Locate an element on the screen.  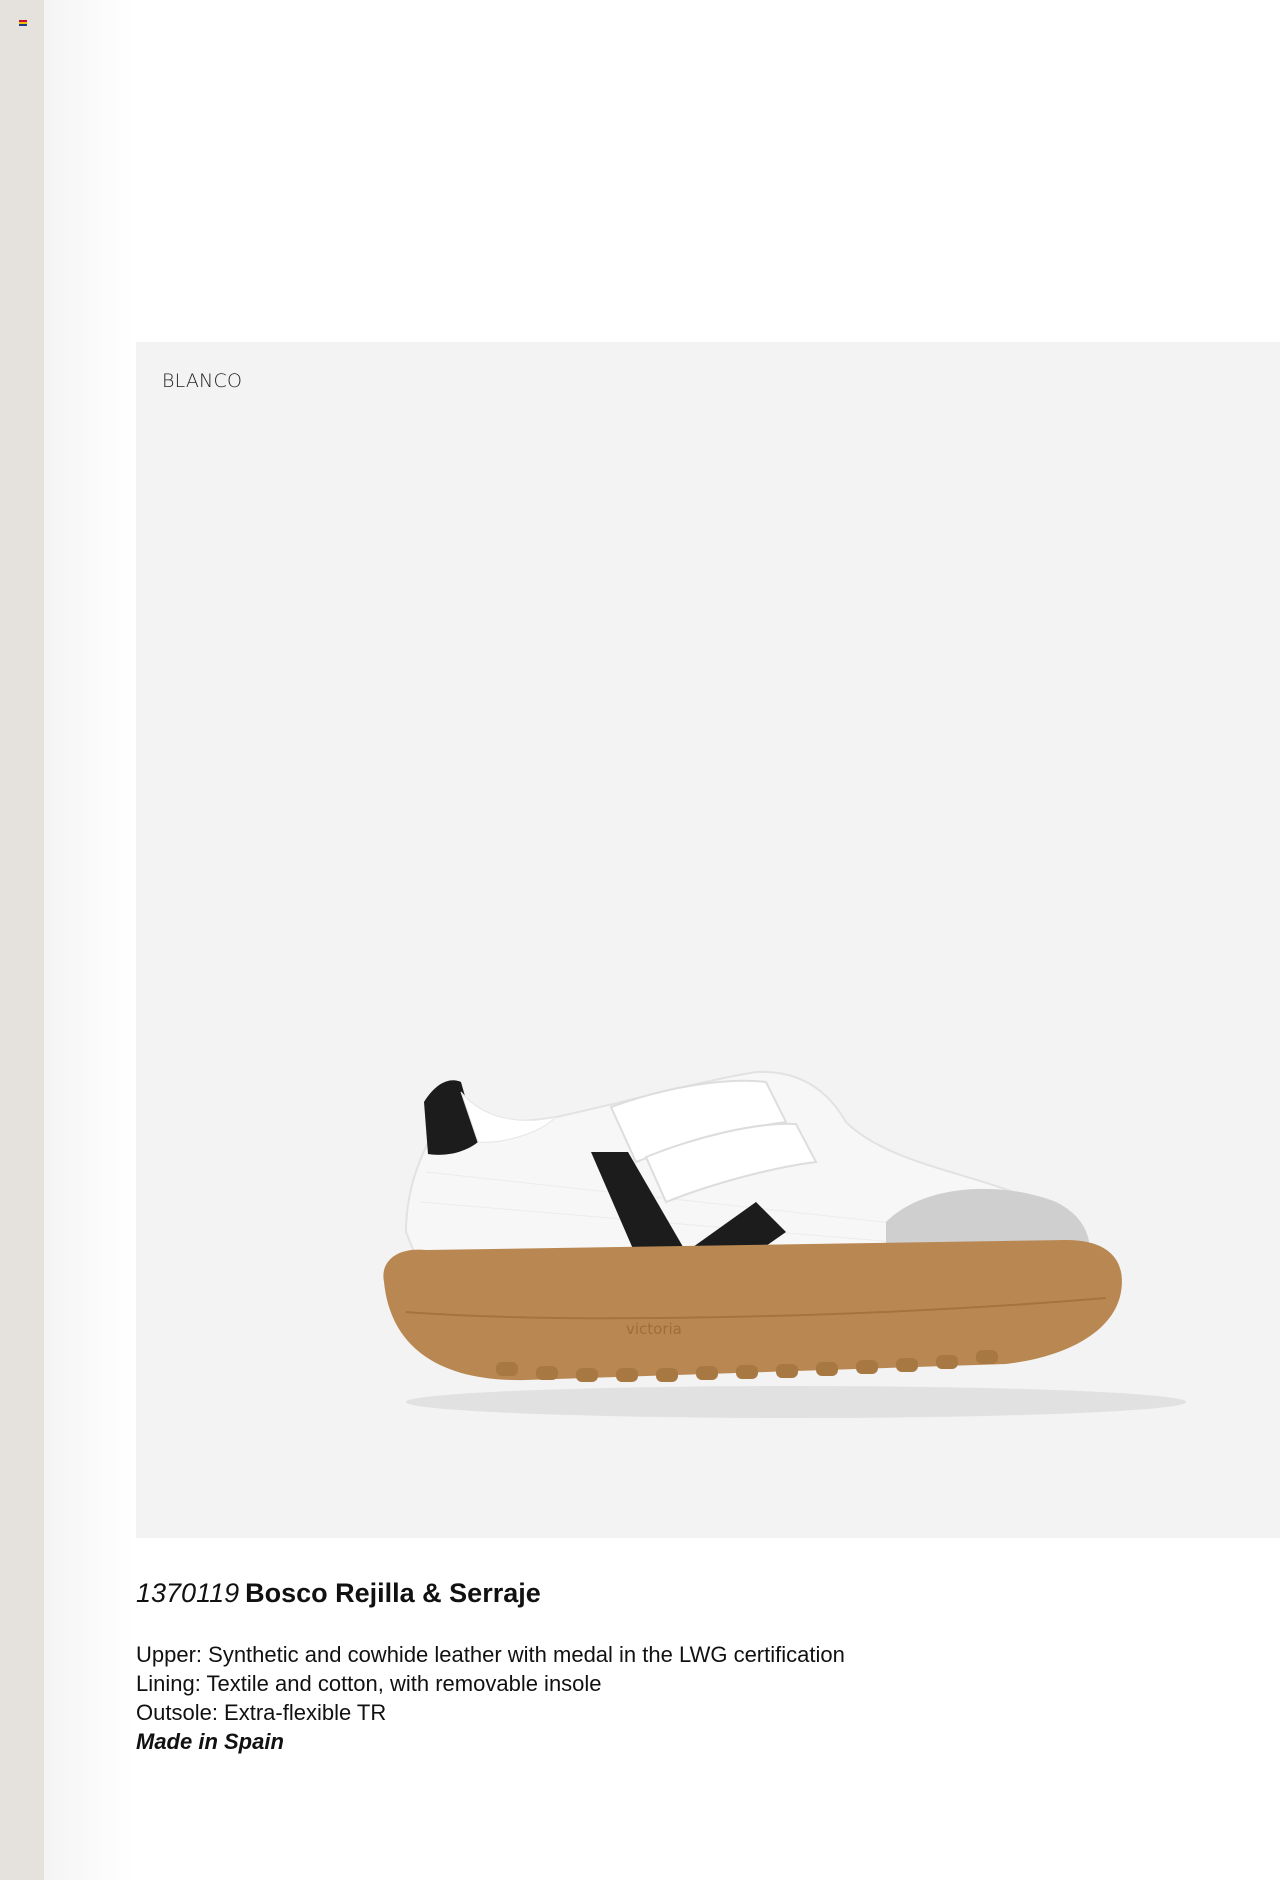
product-code: 1370119 is located at coordinates (188, 1593).